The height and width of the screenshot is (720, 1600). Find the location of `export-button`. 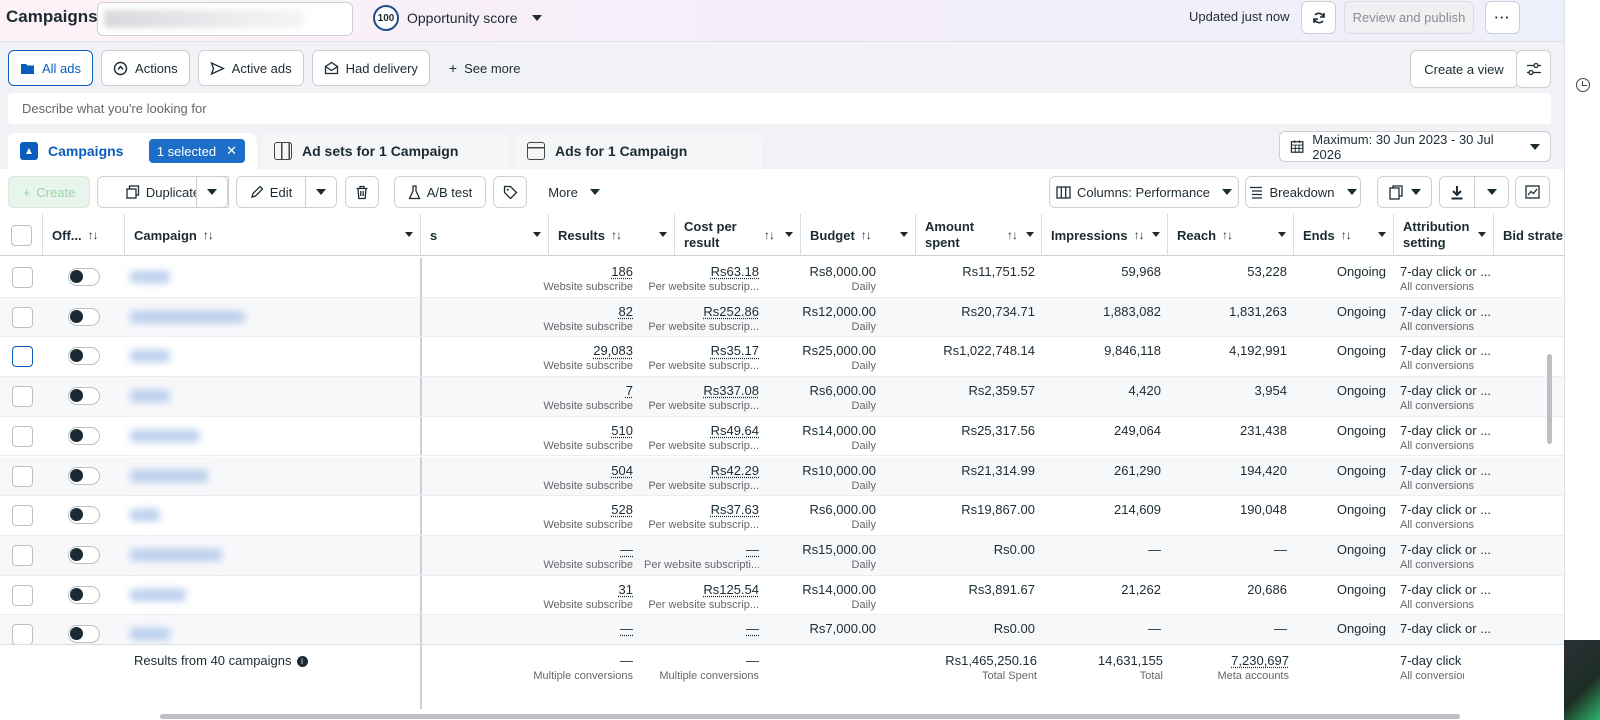

export-button is located at coordinates (1457, 192).